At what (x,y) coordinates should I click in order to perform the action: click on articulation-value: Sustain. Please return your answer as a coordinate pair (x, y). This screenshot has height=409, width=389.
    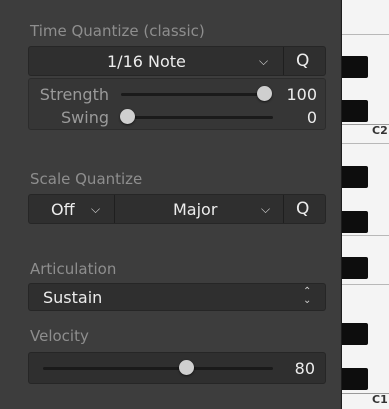
    Looking at the image, I should click on (73, 297).